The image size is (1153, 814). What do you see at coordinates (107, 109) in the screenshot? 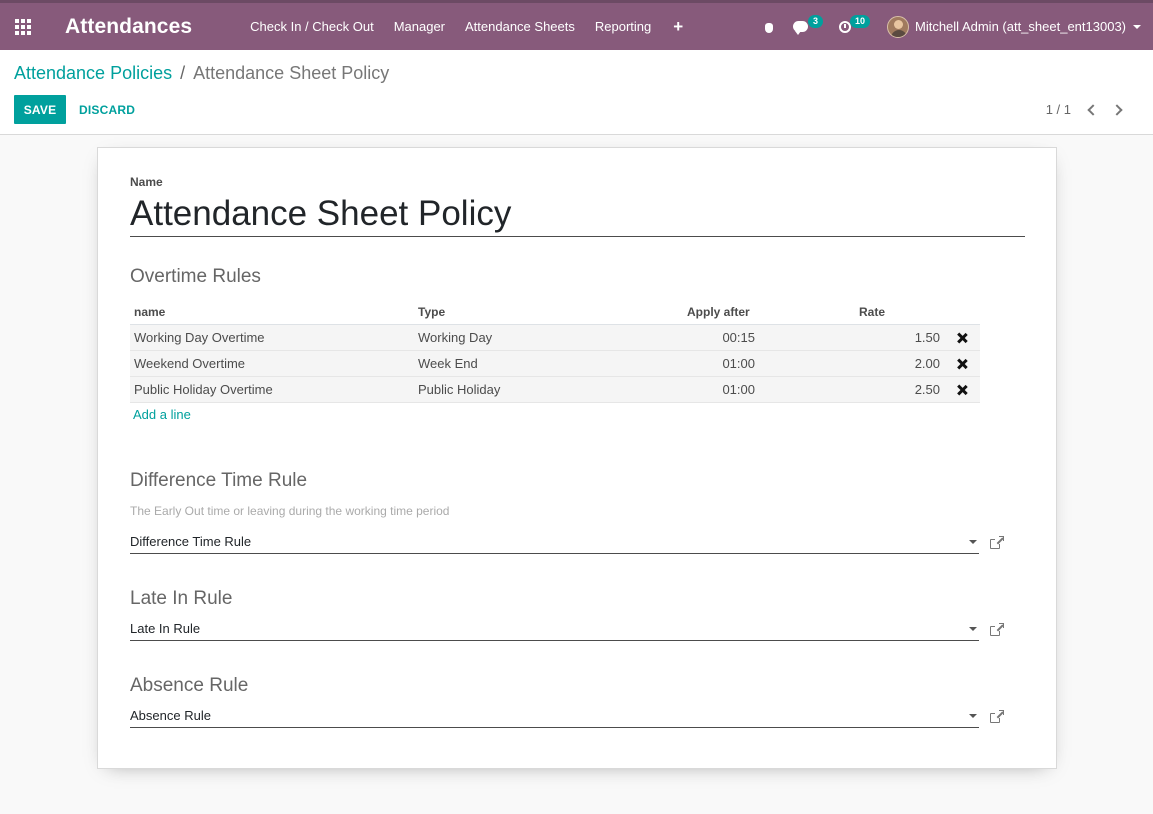
I see `discard-button: DISCARD` at bounding box center [107, 109].